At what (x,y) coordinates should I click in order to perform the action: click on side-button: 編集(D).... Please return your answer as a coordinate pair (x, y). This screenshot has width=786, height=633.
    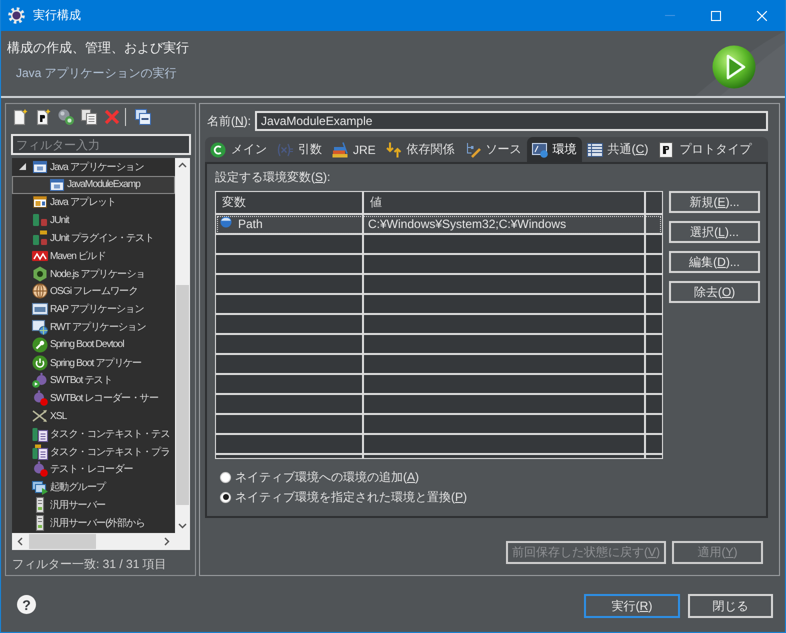
    Looking at the image, I should click on (714, 262).